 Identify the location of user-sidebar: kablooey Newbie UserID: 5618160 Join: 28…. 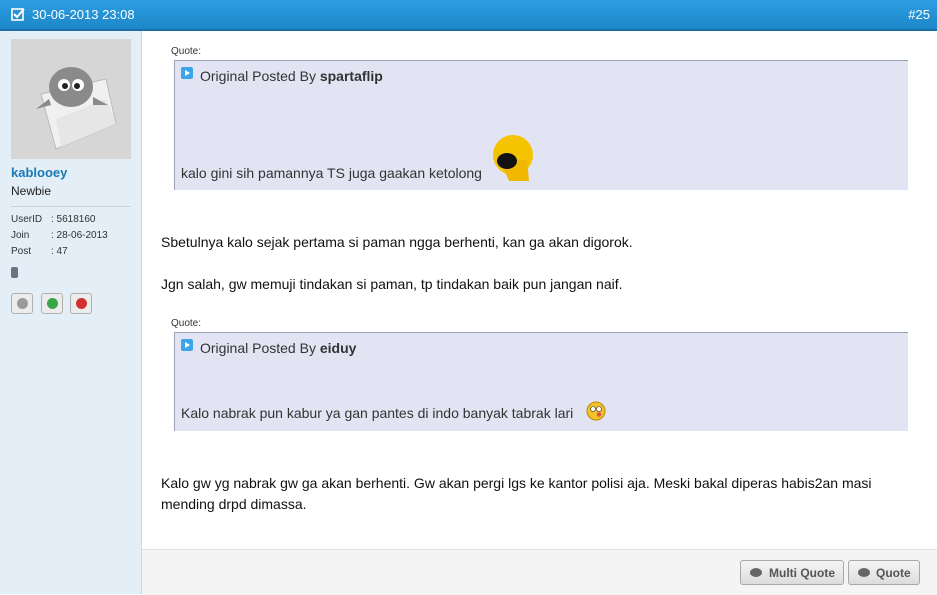
(71, 312).